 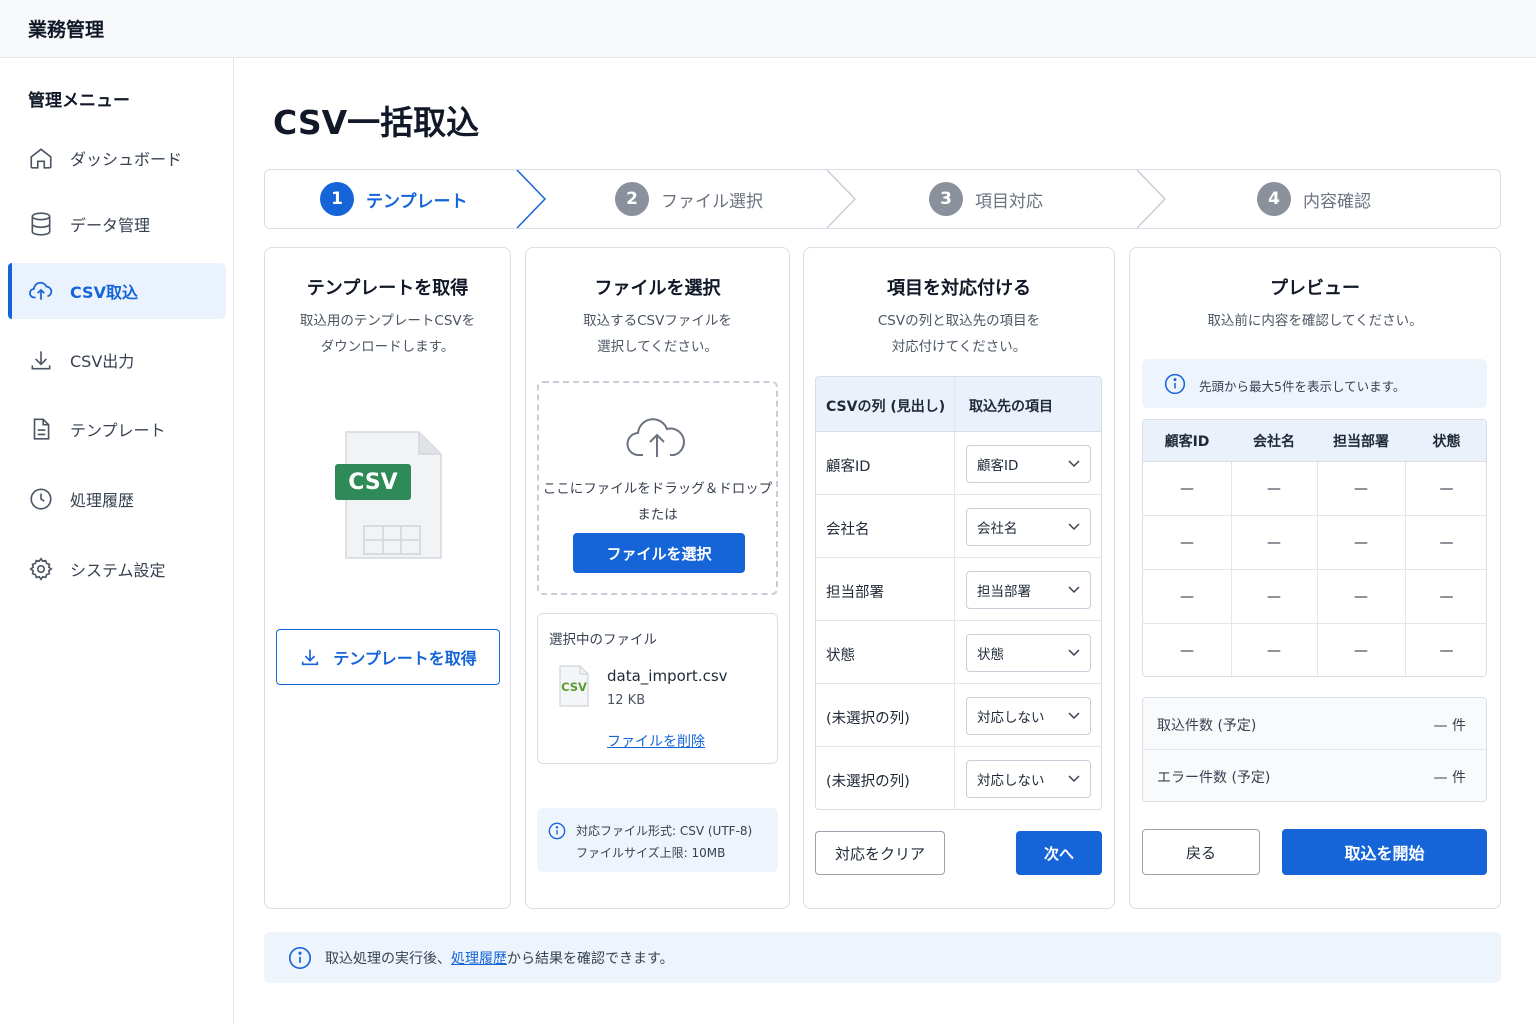 I want to click on description-line: 取込するCSVファイルを, so click(x=657, y=321).